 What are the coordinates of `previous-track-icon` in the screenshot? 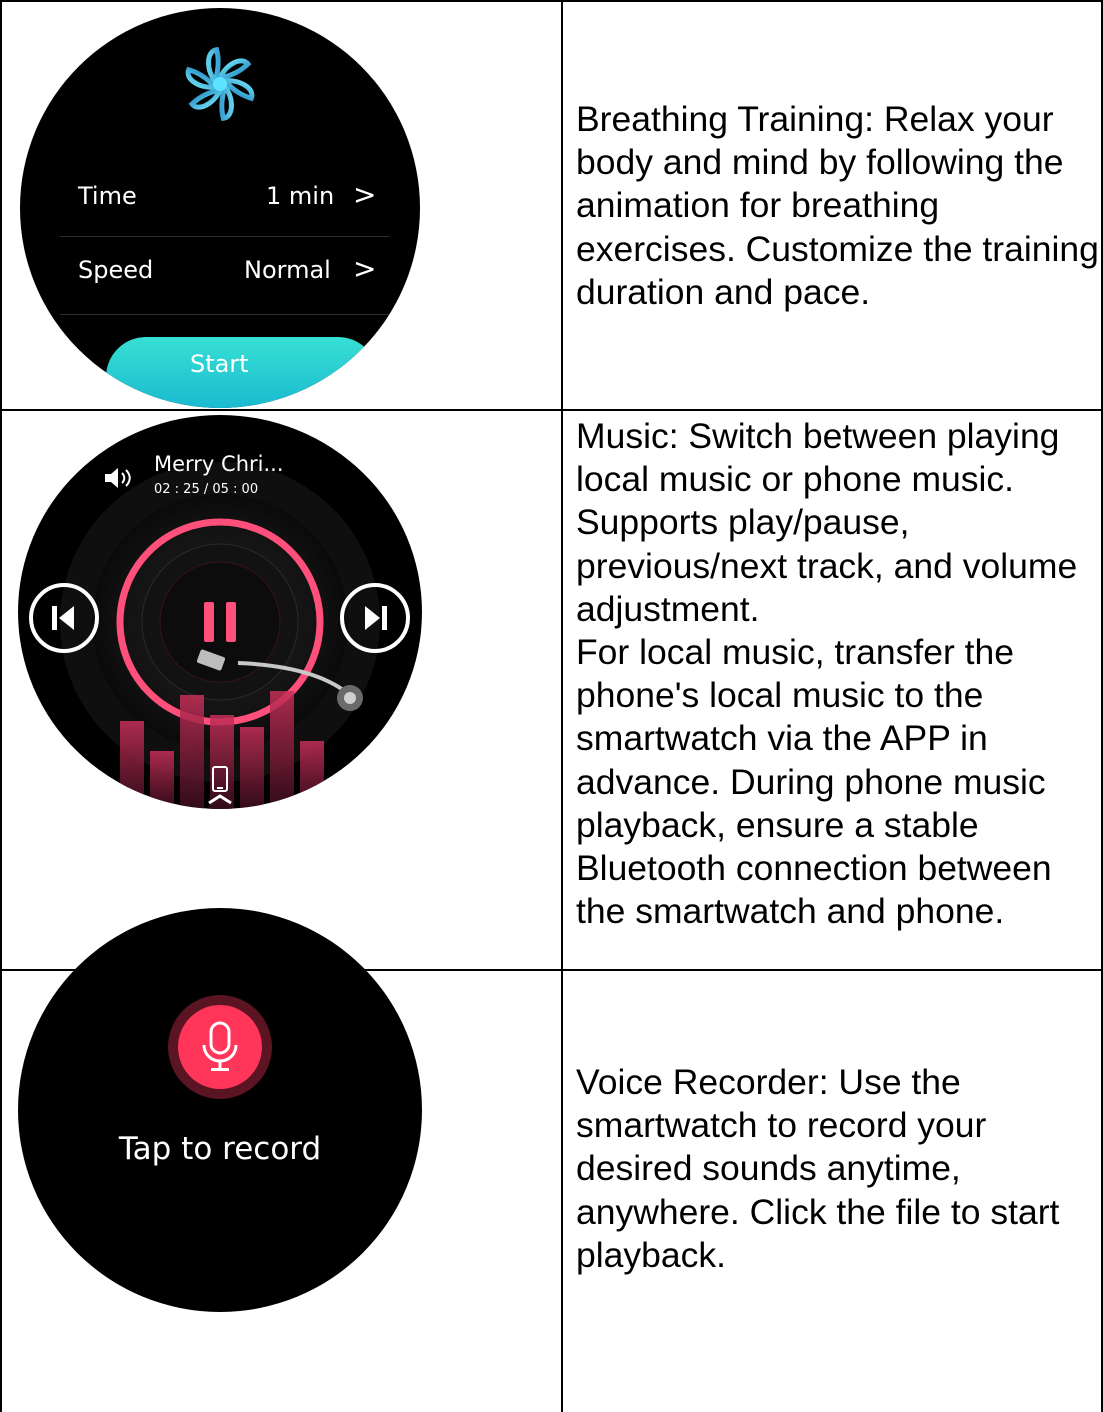 It's located at (64, 618).